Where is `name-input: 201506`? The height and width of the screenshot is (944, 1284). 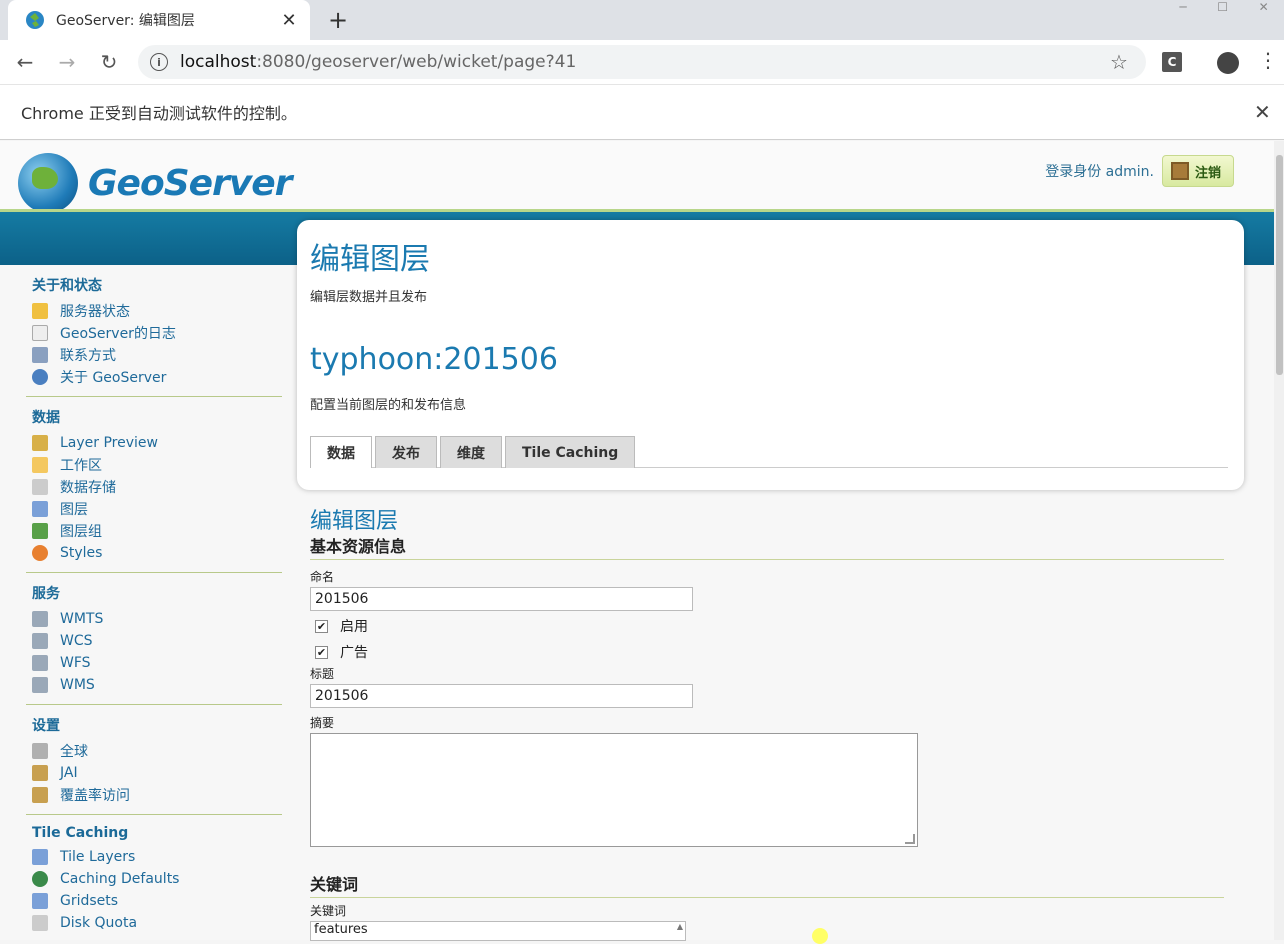 name-input: 201506 is located at coordinates (501, 599).